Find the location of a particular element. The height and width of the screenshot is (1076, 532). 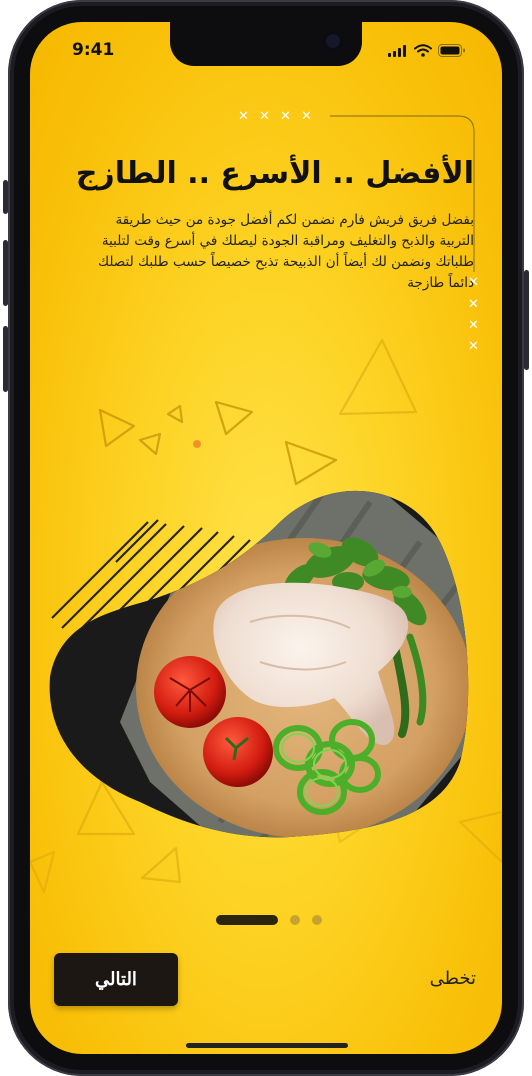

side-button-power is located at coordinates (526, 320).